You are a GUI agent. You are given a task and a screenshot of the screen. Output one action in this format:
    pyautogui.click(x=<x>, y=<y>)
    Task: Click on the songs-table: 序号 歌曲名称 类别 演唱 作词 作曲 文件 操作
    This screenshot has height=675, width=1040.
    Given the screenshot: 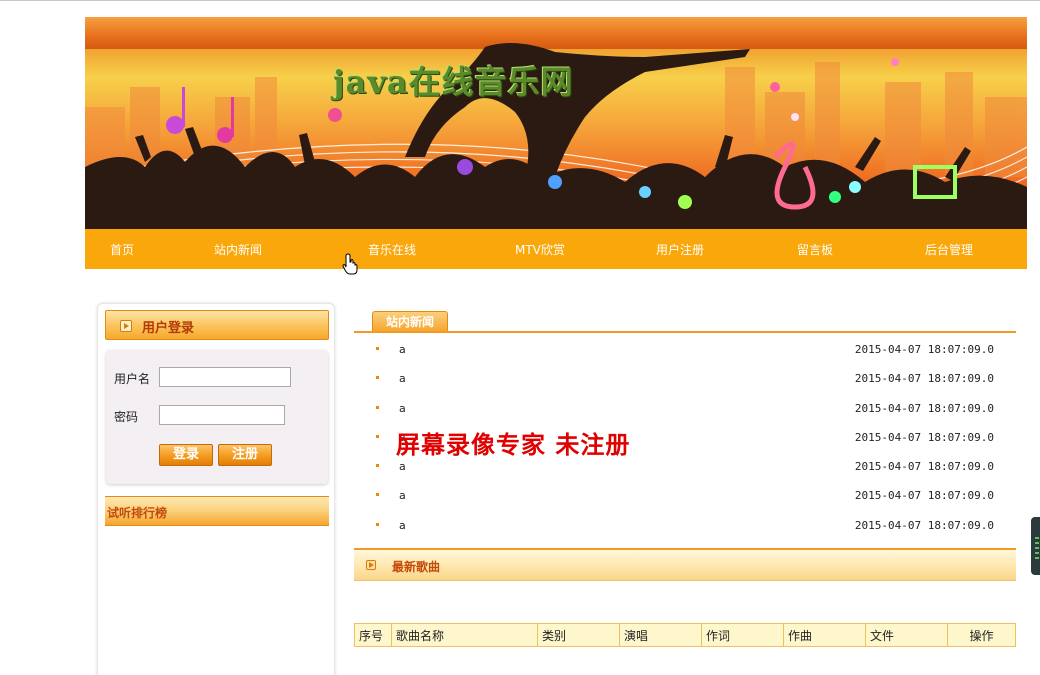 What is the action you would take?
    pyautogui.click(x=685, y=635)
    